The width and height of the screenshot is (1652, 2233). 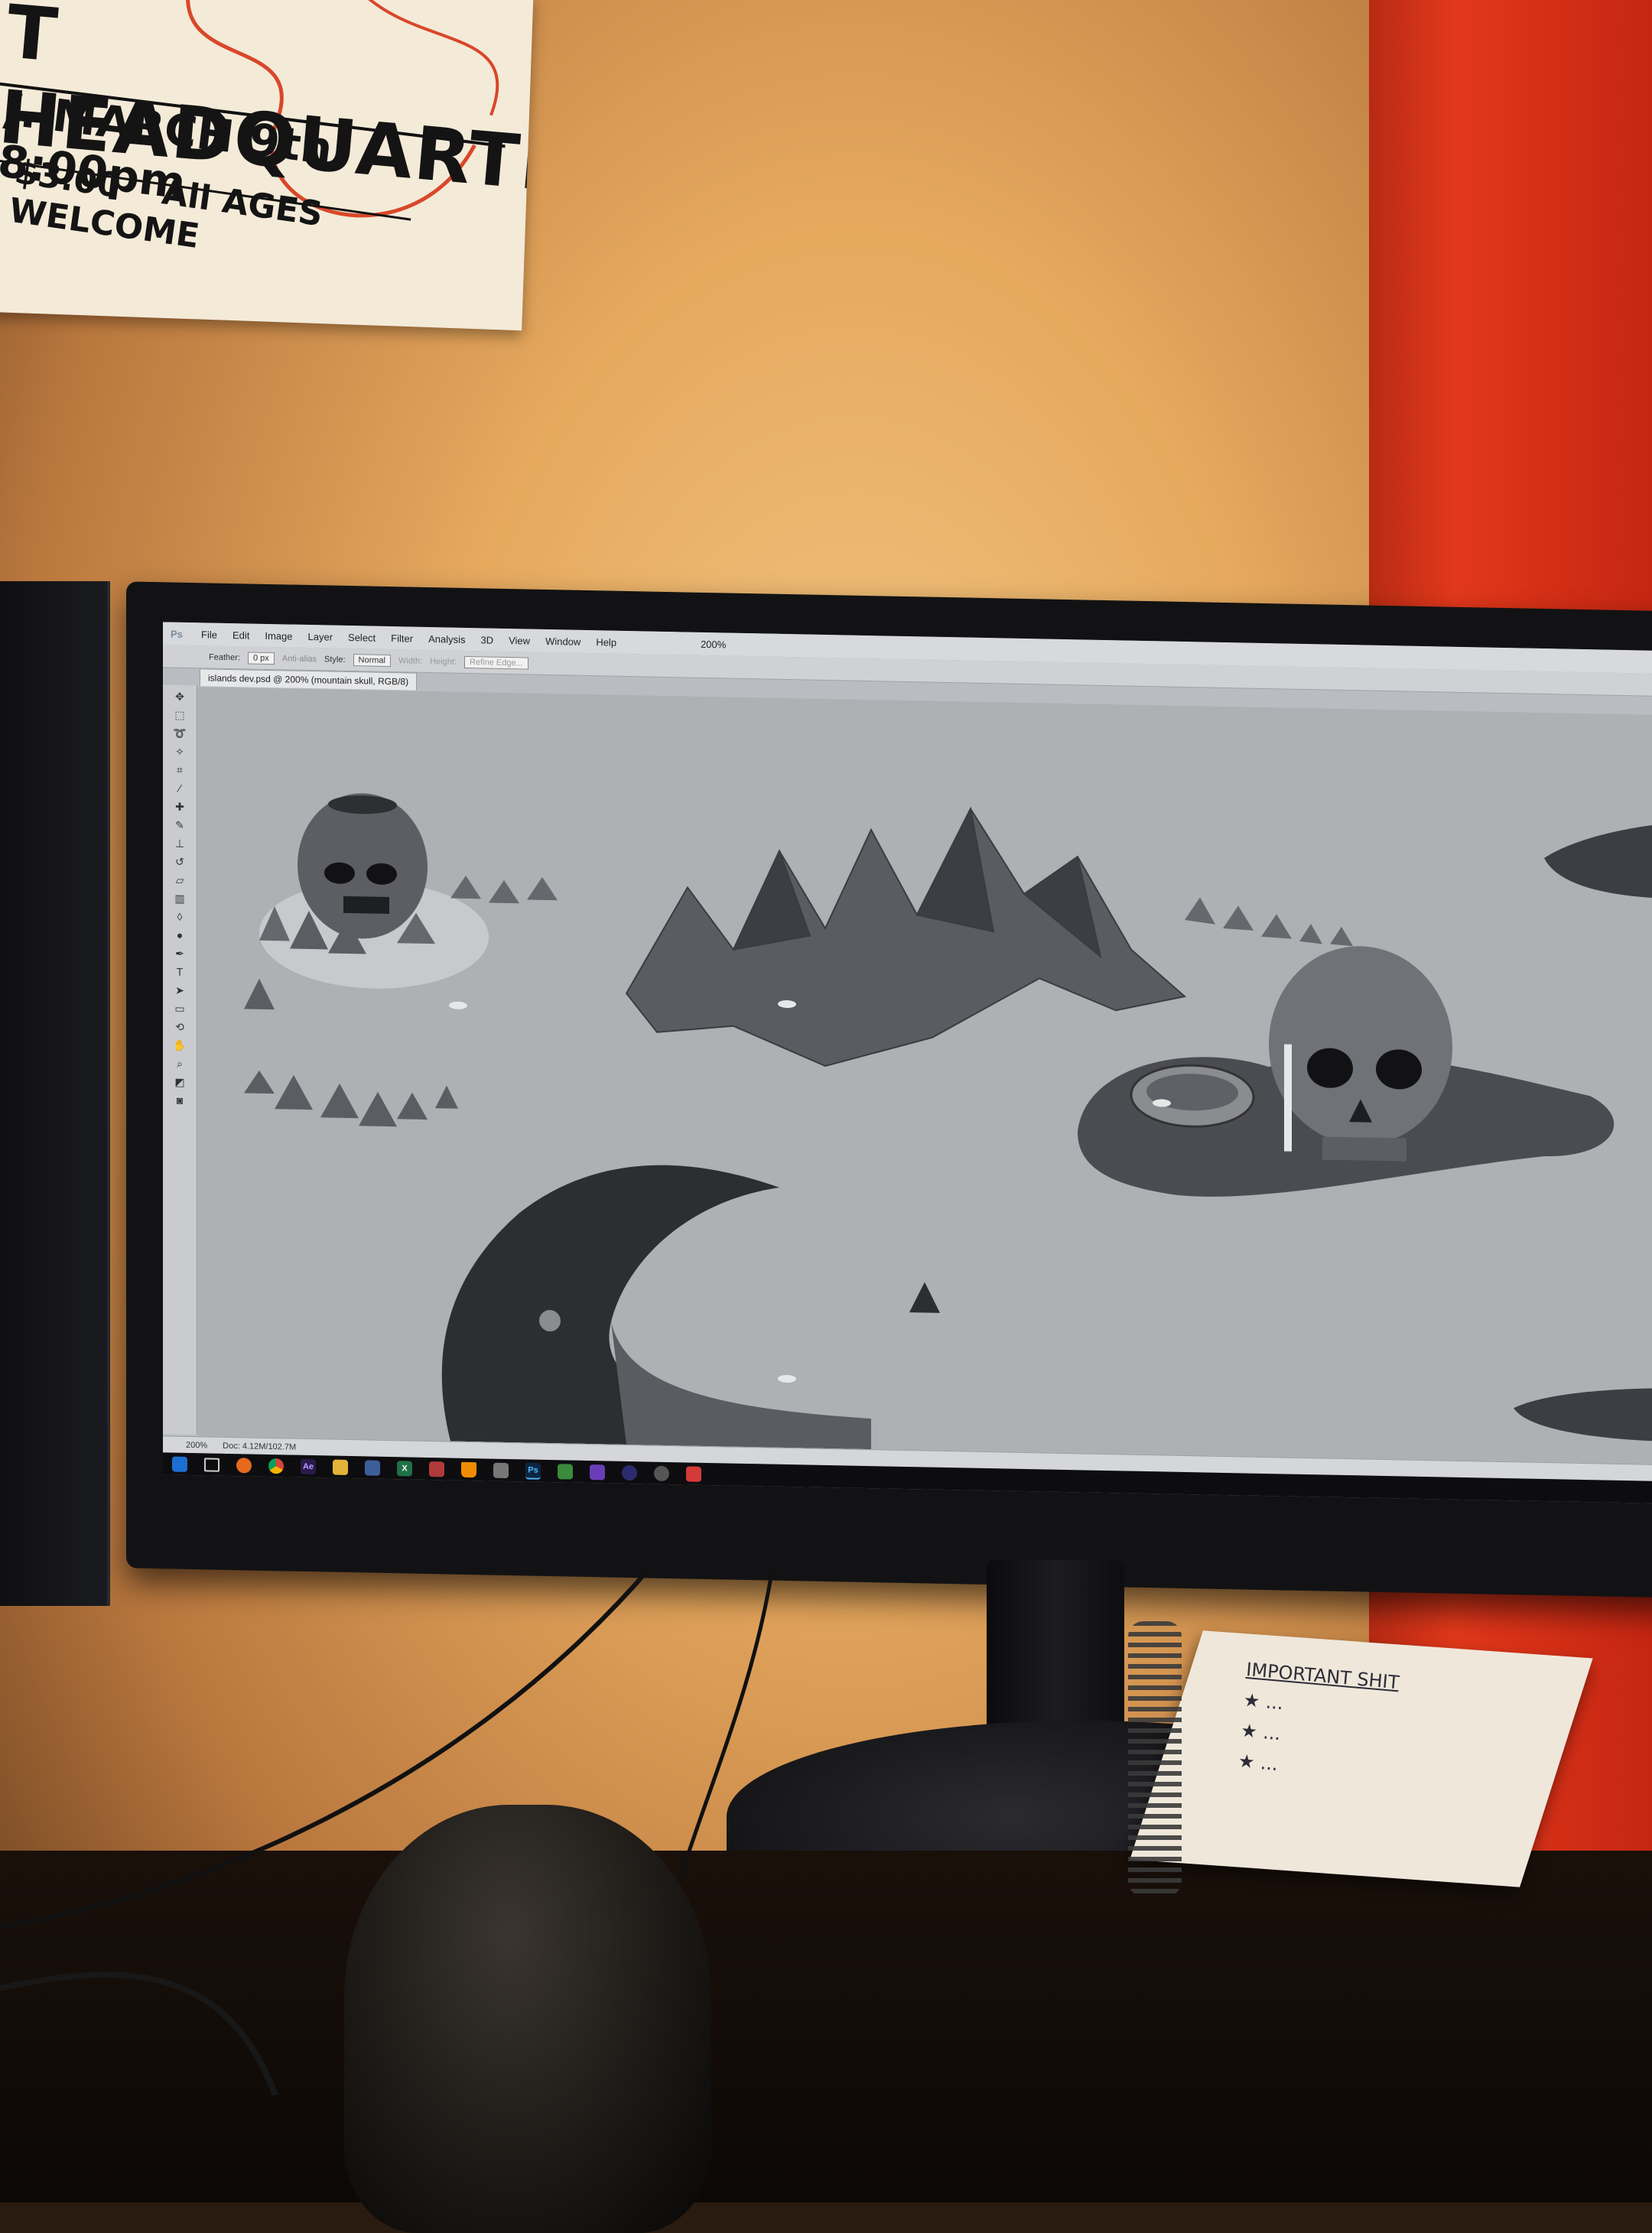 What do you see at coordinates (212, 1465) in the screenshot?
I see `taskview-icon` at bounding box center [212, 1465].